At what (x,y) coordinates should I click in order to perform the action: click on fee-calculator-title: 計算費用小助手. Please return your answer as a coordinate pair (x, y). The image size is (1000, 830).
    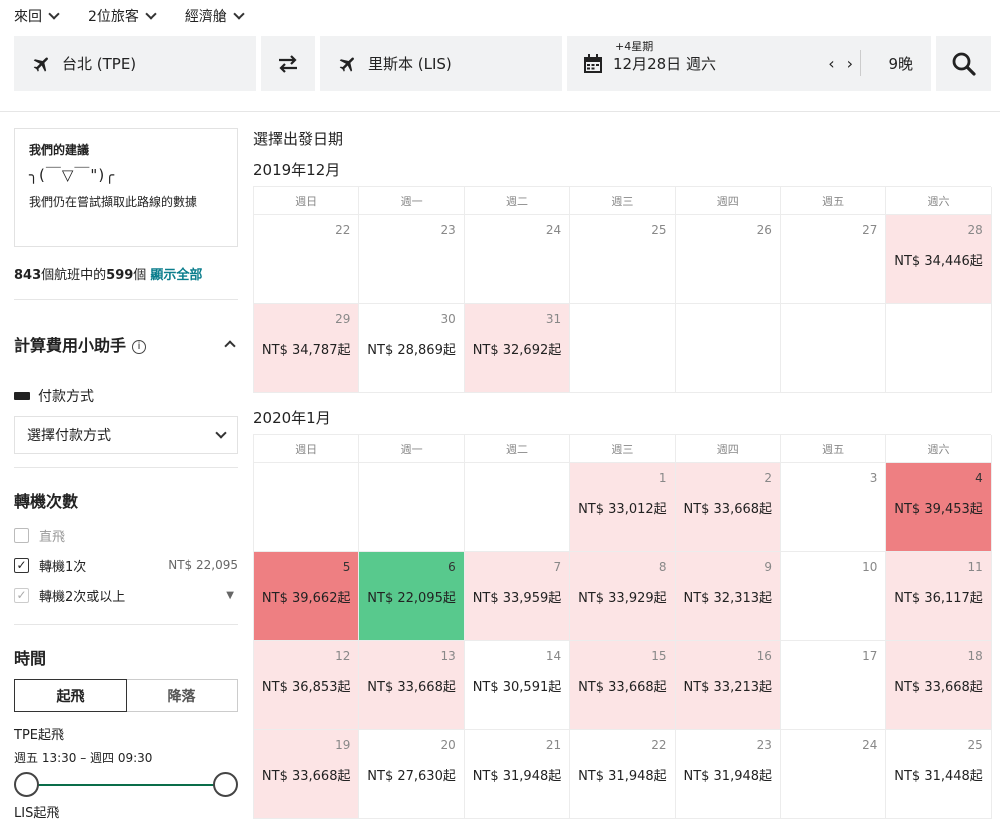
    Looking at the image, I should click on (70, 345).